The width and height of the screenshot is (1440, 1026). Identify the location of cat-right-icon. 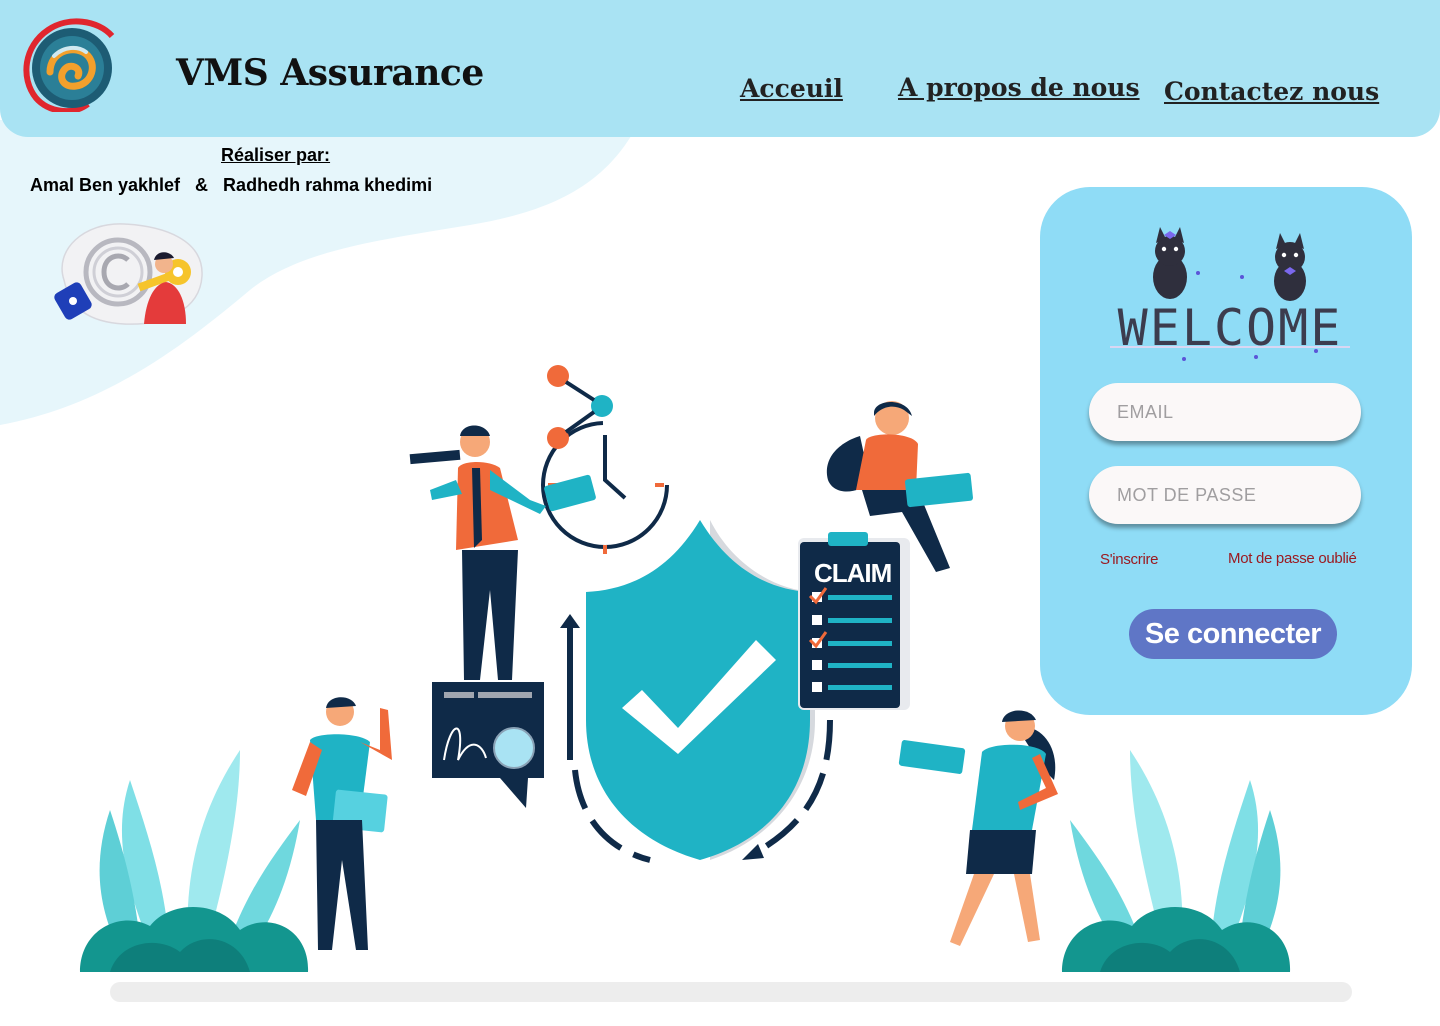
(1290, 267).